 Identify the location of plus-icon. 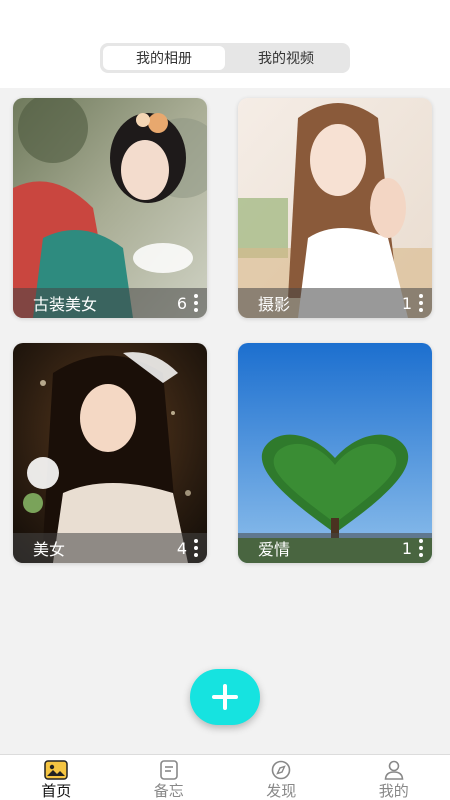
(225, 697).